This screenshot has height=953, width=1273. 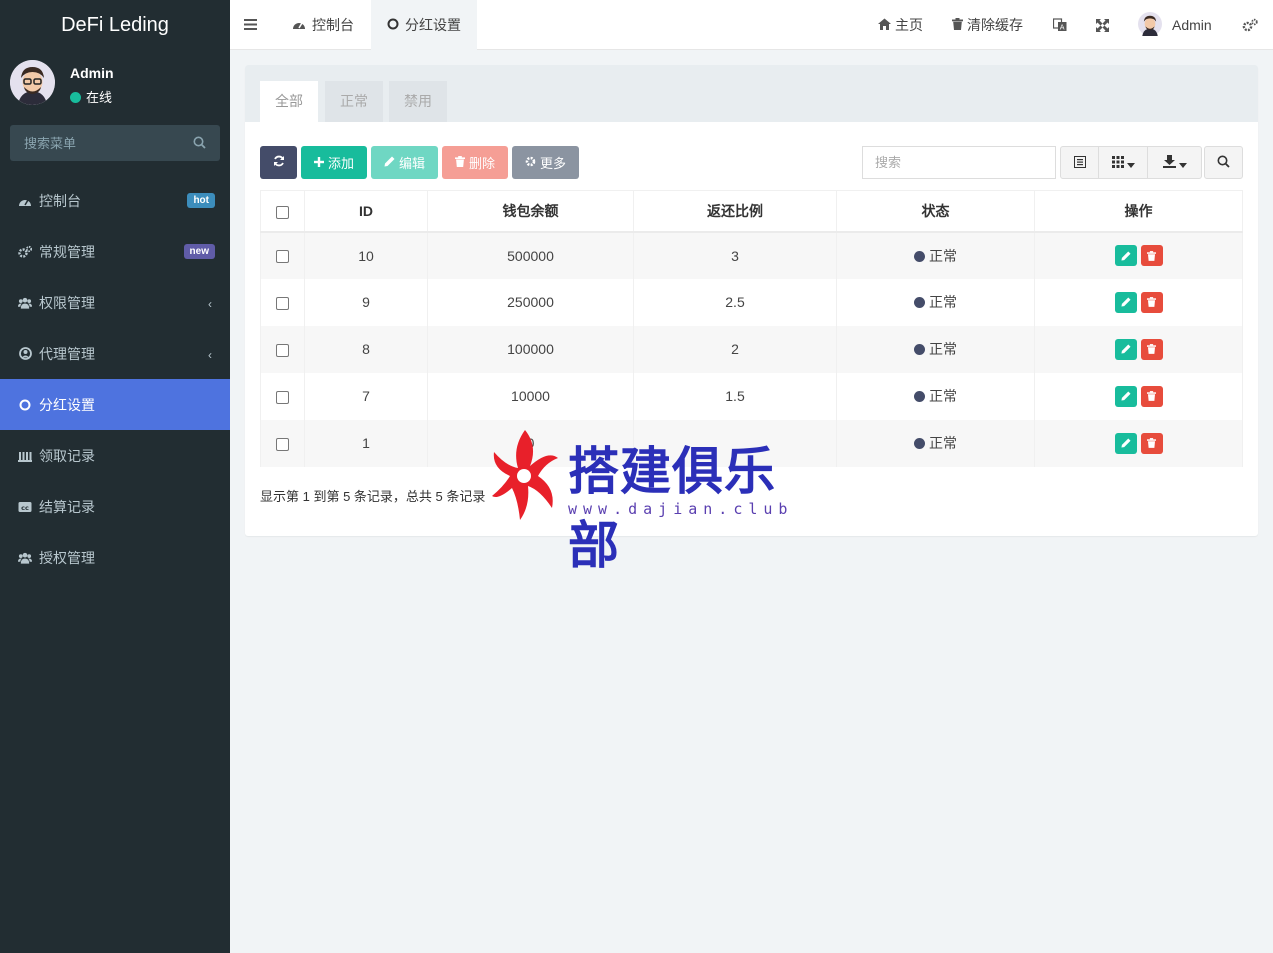 I want to click on clear-cache-button: 清除缓存, so click(x=987, y=25).